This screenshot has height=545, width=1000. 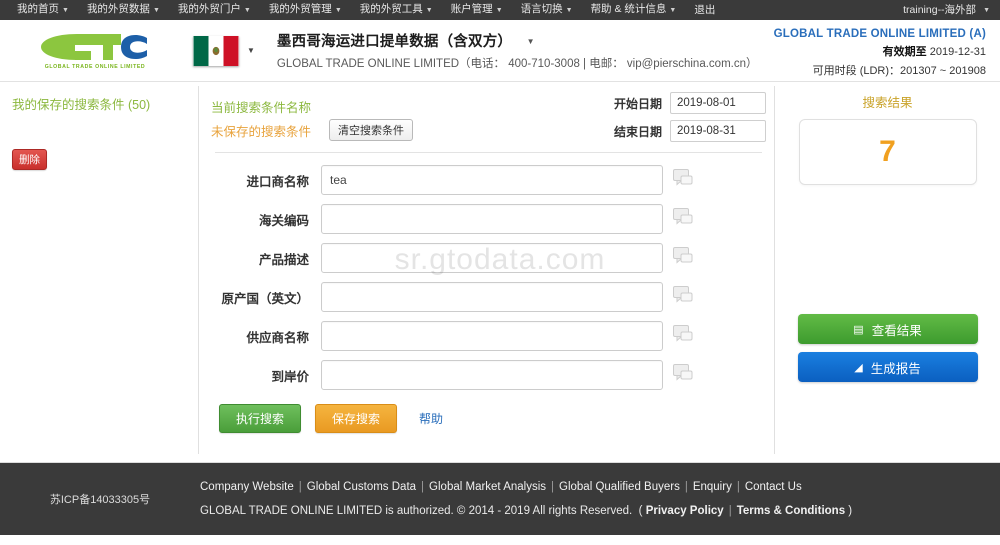 What do you see at coordinates (492, 375) in the screenshot?
I see `cif-price-input` at bounding box center [492, 375].